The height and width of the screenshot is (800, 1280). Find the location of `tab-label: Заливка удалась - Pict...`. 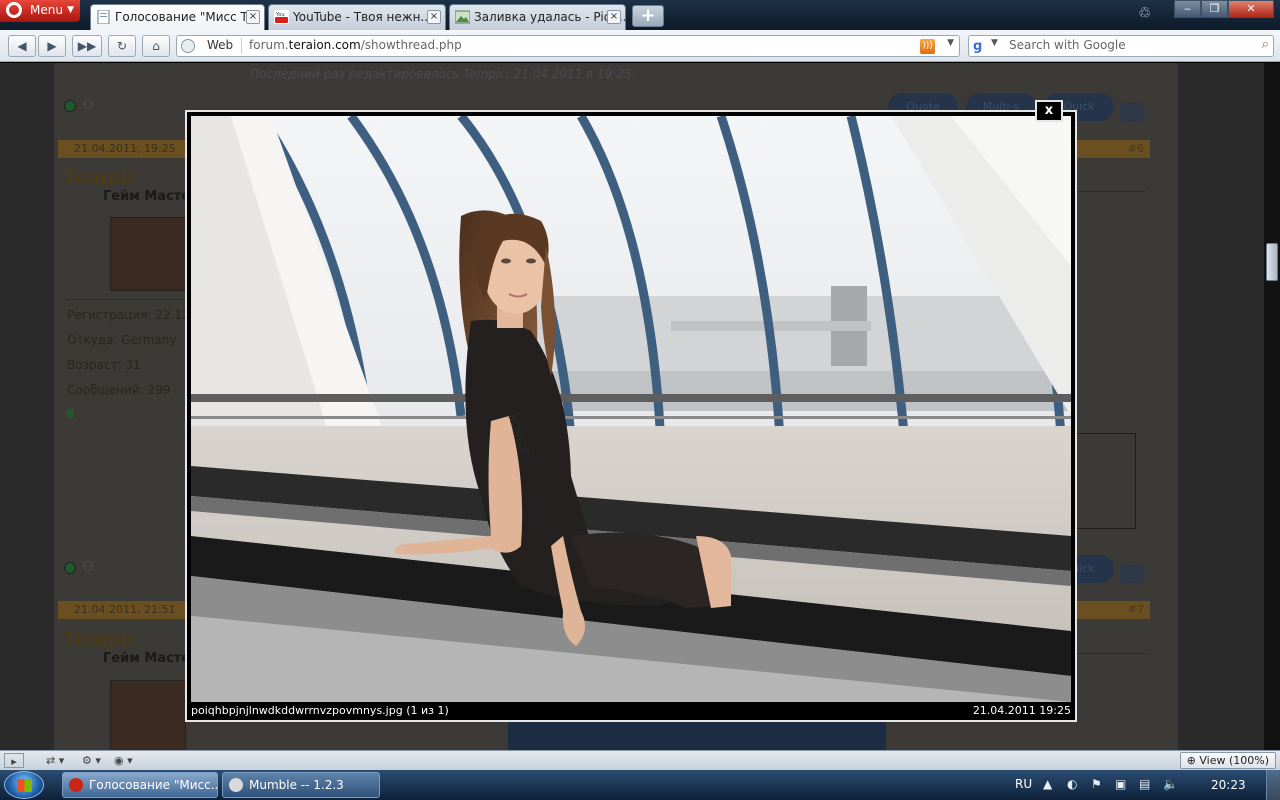

tab-label: Заливка удалась - Pict... is located at coordinates (550, 17).